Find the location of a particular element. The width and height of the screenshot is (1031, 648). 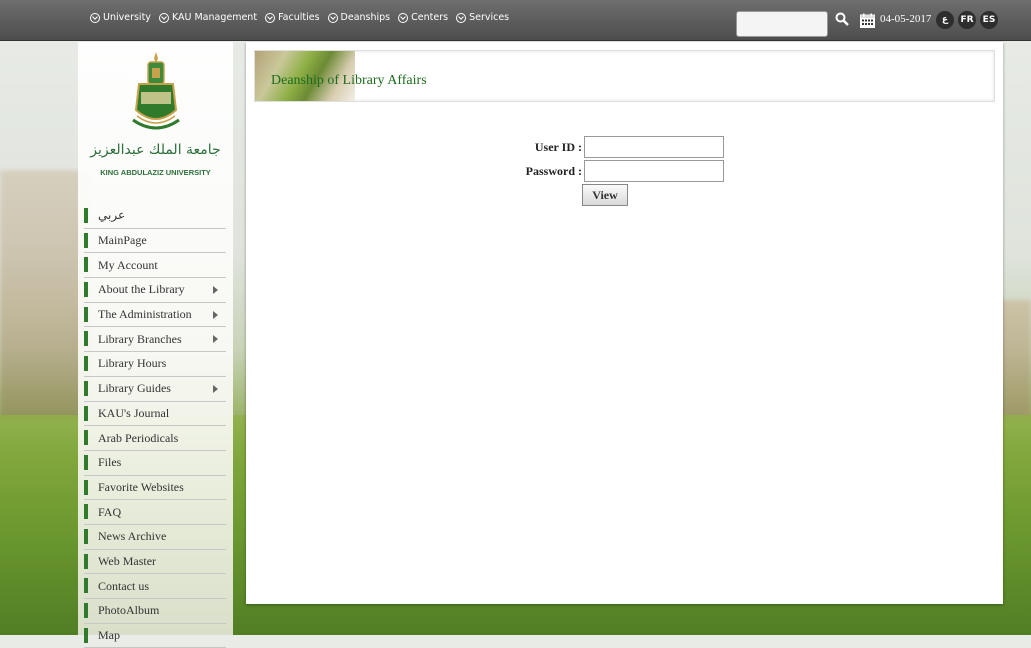

user-id-field is located at coordinates (654, 147).